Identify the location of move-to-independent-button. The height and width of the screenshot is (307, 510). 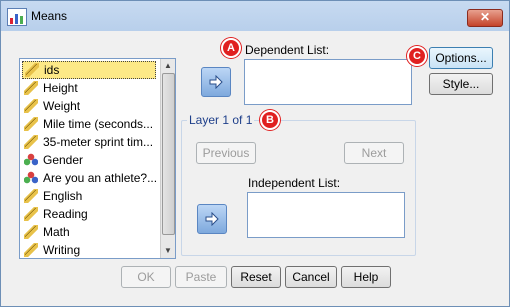
(212, 219).